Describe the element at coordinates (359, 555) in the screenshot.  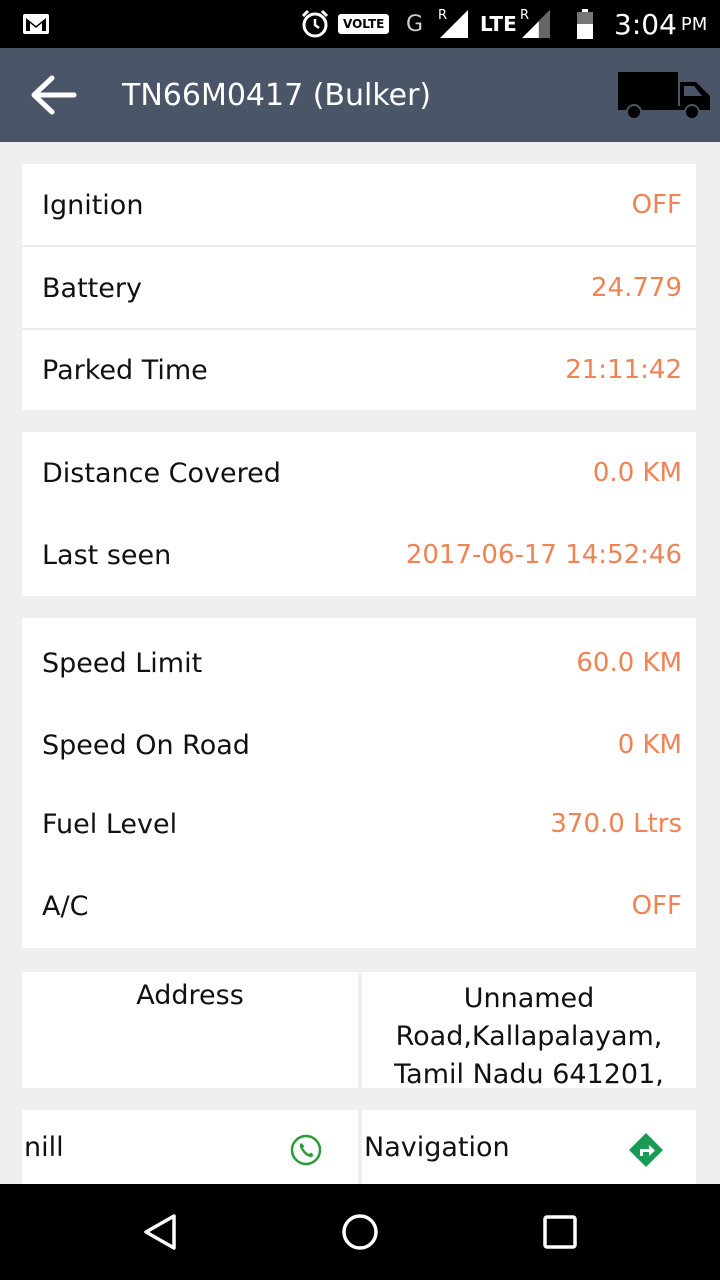
I see `last-seen-row: Last seen 2017-06-17 14:52:46` at that location.